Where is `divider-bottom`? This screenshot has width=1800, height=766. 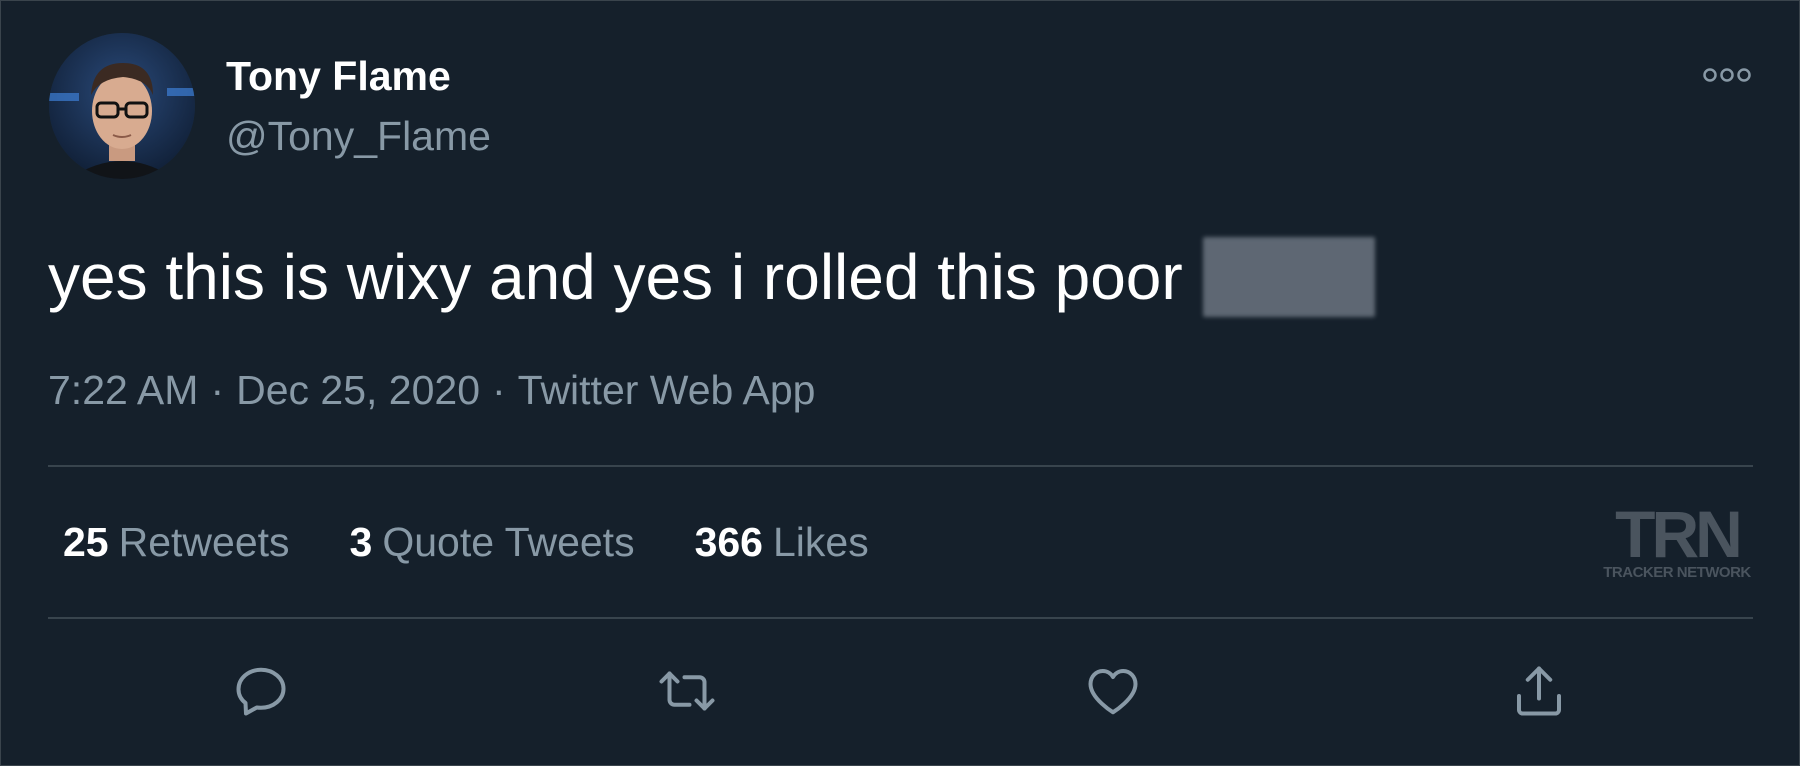
divider-bottom is located at coordinates (900, 618).